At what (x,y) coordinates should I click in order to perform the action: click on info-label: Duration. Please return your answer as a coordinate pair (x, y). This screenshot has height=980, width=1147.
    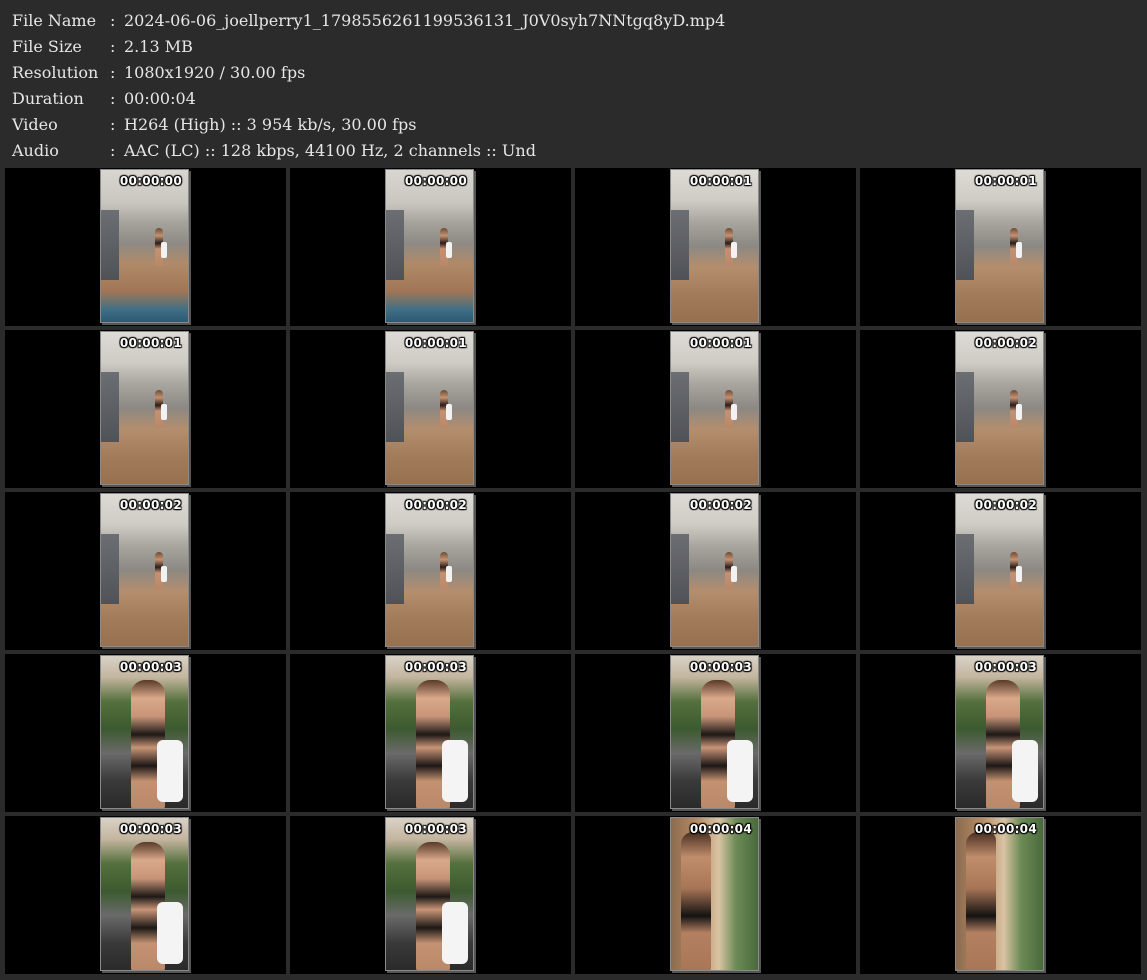
    Looking at the image, I should click on (48, 98).